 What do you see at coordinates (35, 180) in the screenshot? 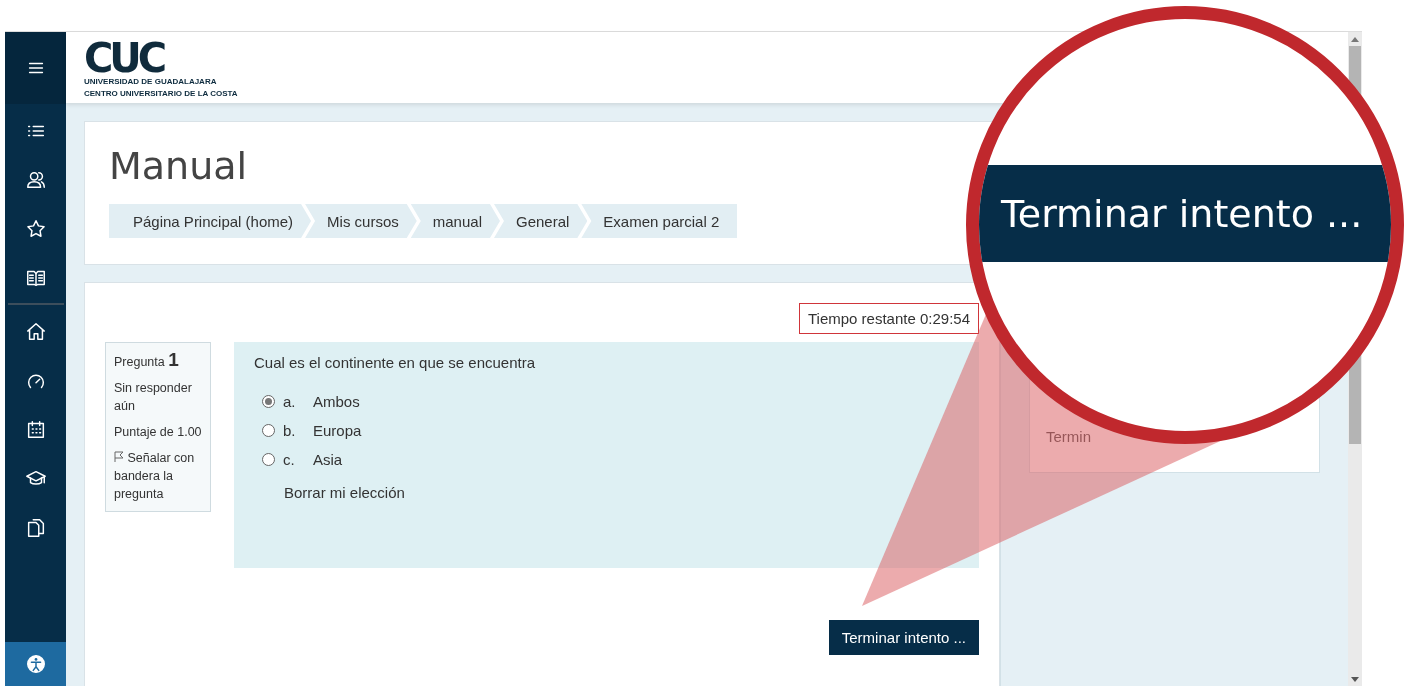
I see `users-icon` at bounding box center [35, 180].